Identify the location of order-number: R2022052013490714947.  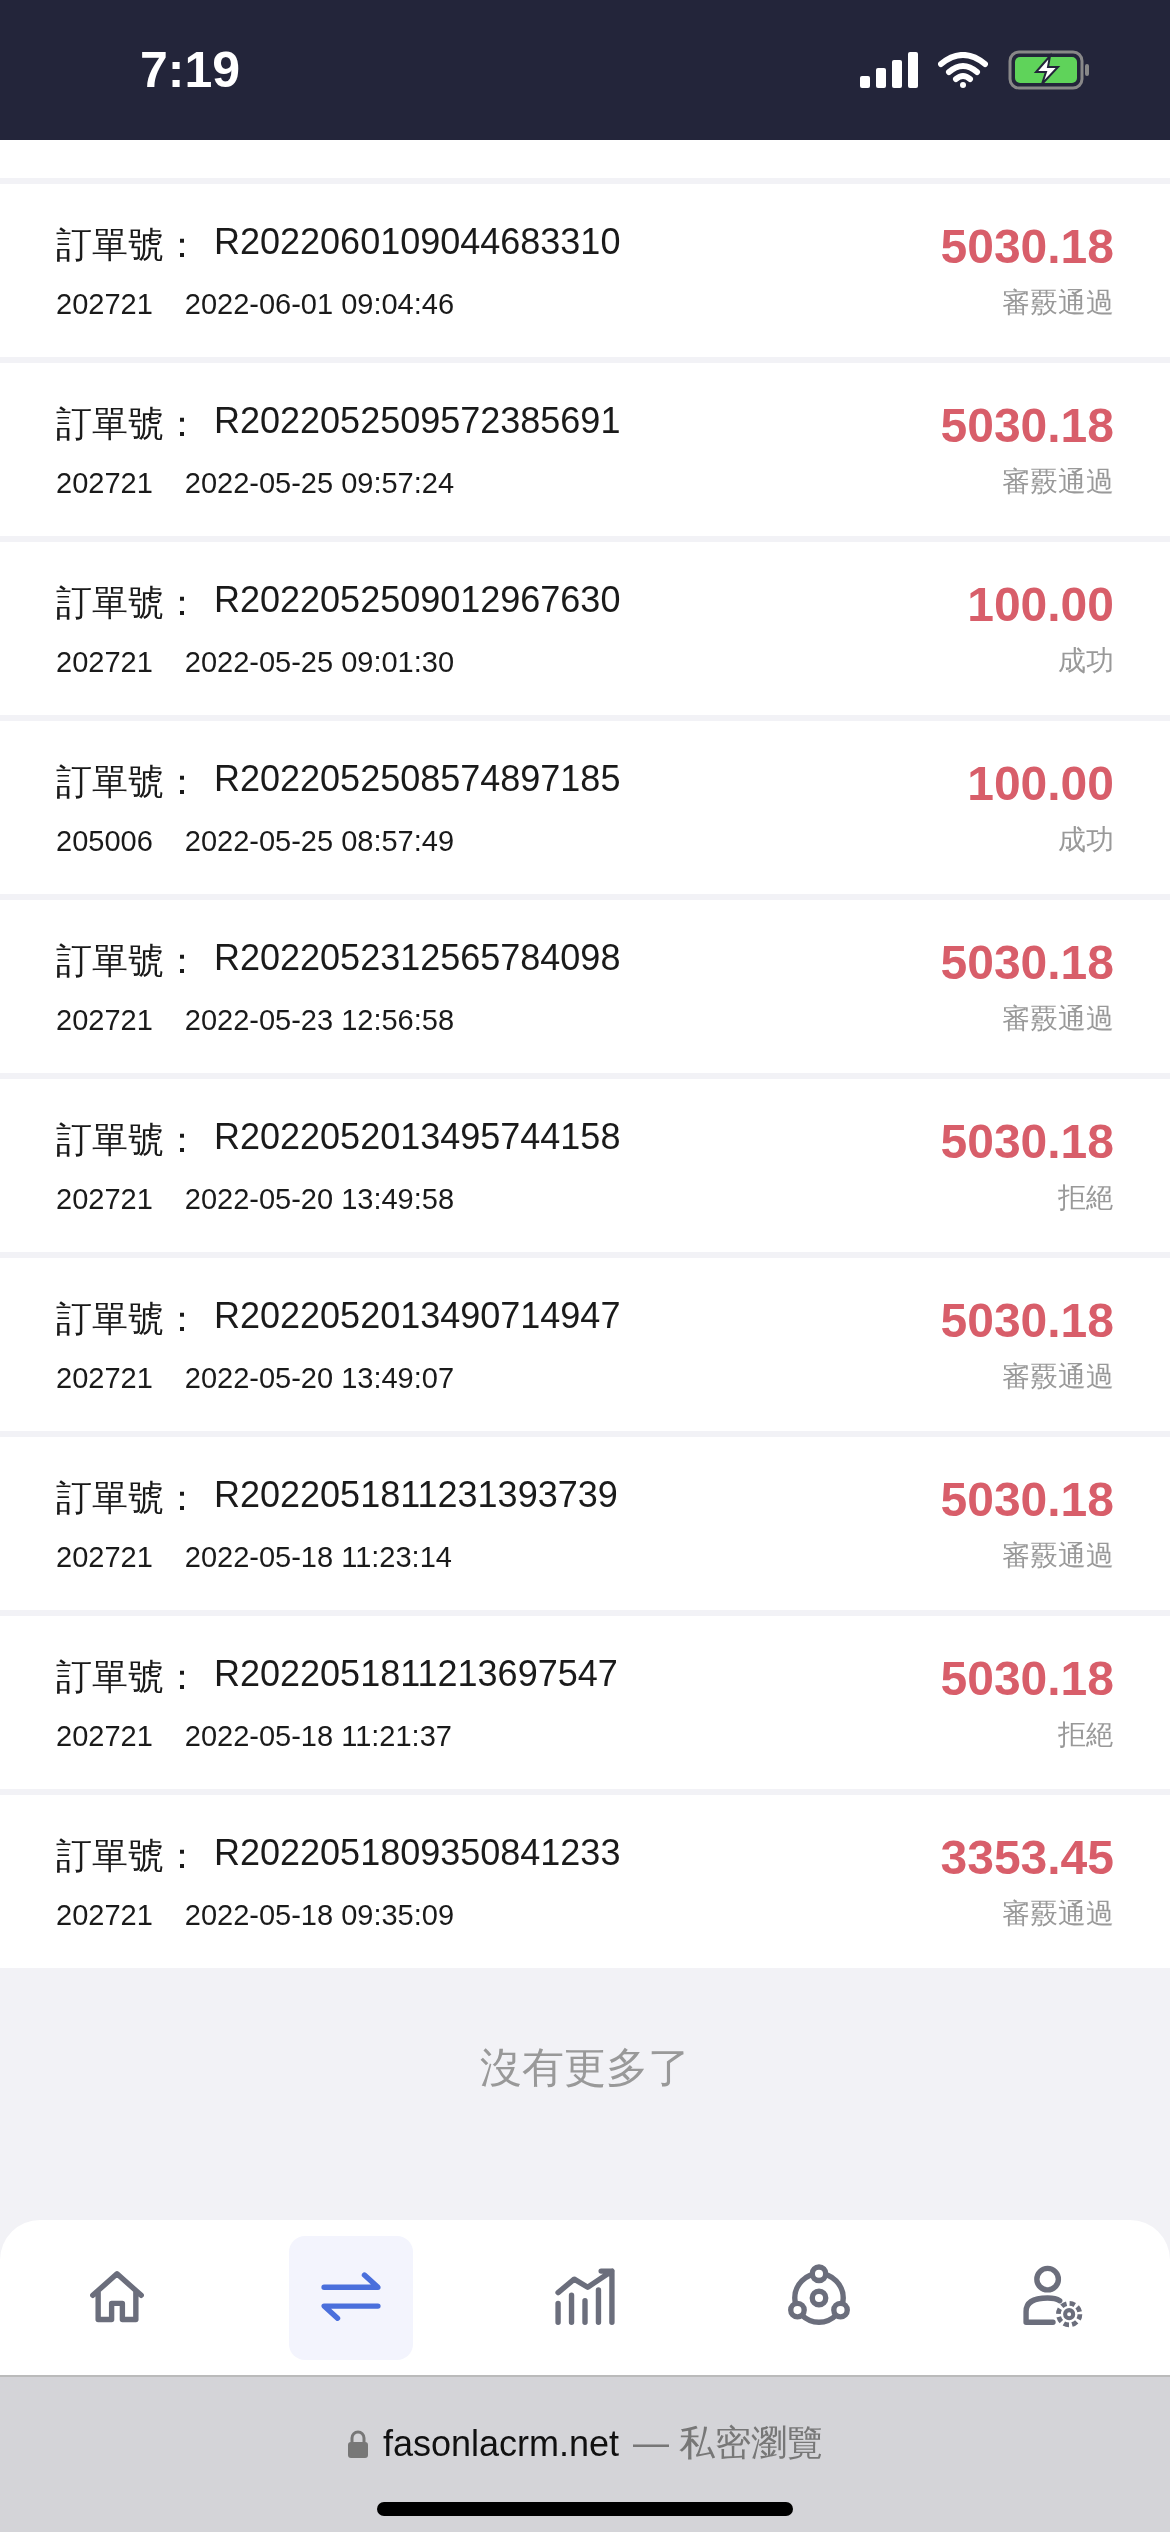
(417, 1316).